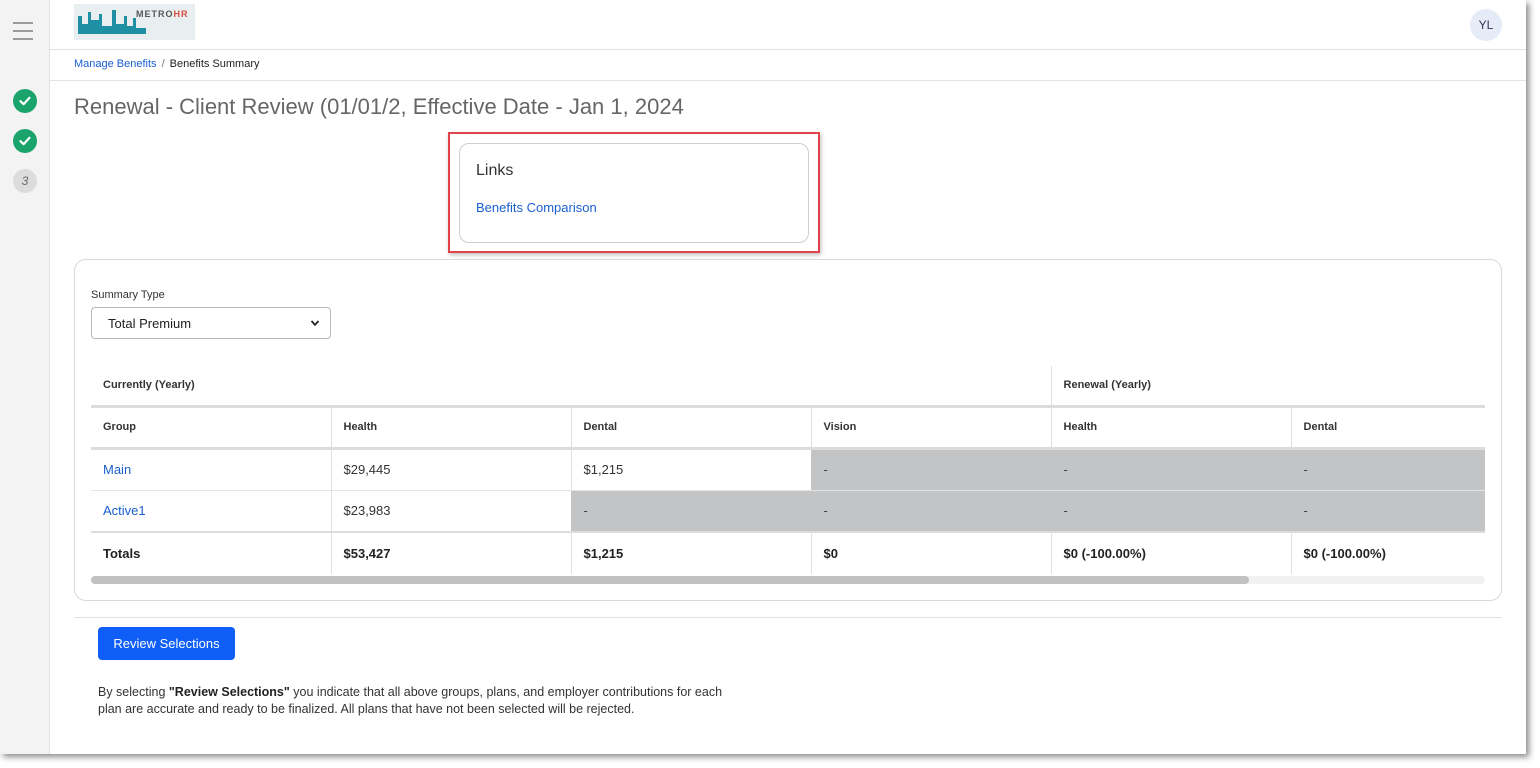  What do you see at coordinates (211, 511) in the screenshot?
I see `group-link-active1: Active1` at bounding box center [211, 511].